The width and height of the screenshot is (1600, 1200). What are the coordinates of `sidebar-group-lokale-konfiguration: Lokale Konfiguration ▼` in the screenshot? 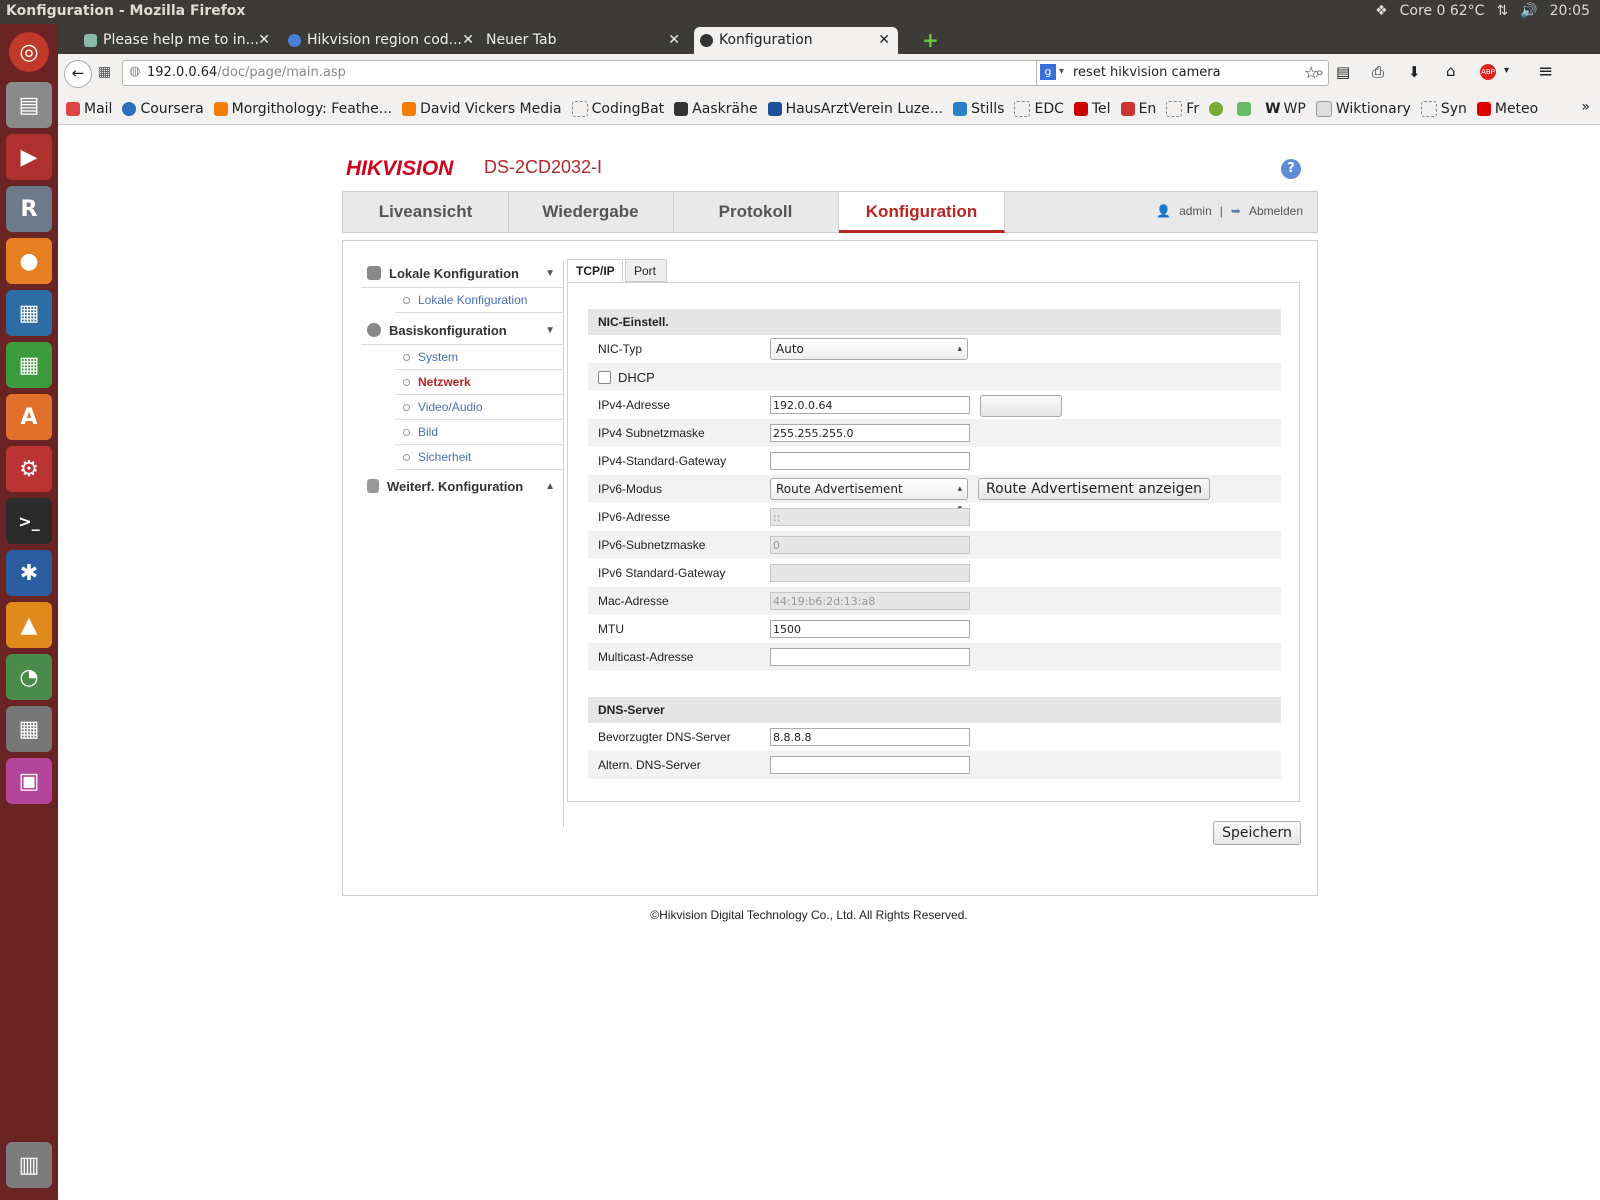 It's located at (462, 273).